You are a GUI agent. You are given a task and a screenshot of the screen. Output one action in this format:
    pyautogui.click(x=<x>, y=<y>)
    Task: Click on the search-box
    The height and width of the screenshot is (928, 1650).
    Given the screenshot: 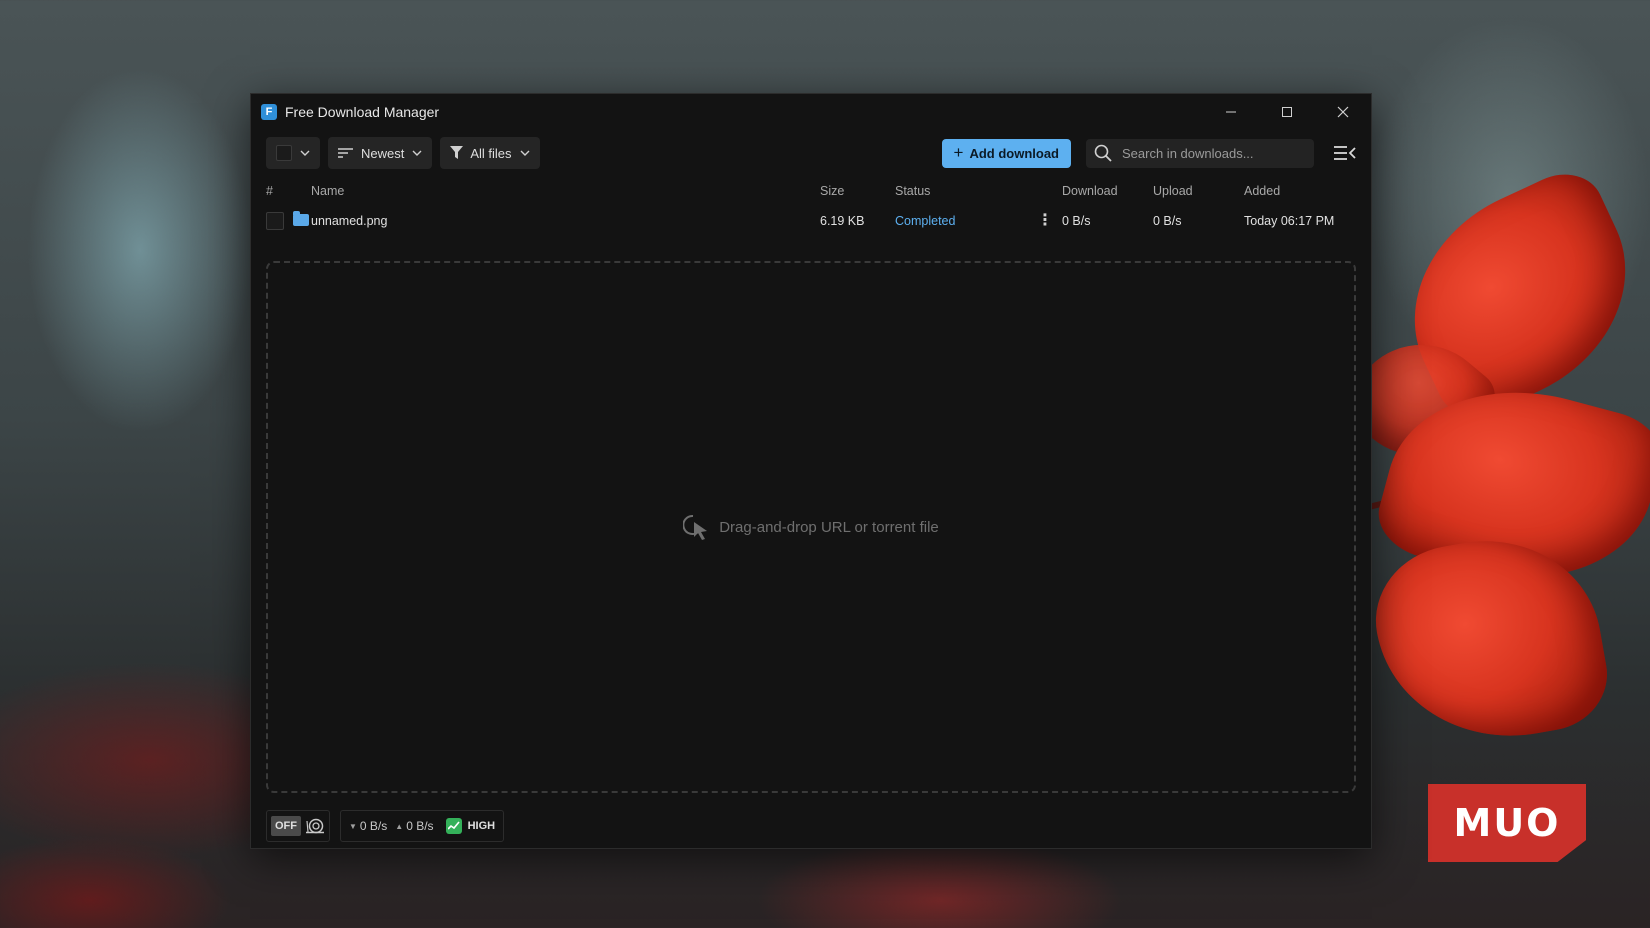 What is the action you would take?
    pyautogui.click(x=1200, y=153)
    